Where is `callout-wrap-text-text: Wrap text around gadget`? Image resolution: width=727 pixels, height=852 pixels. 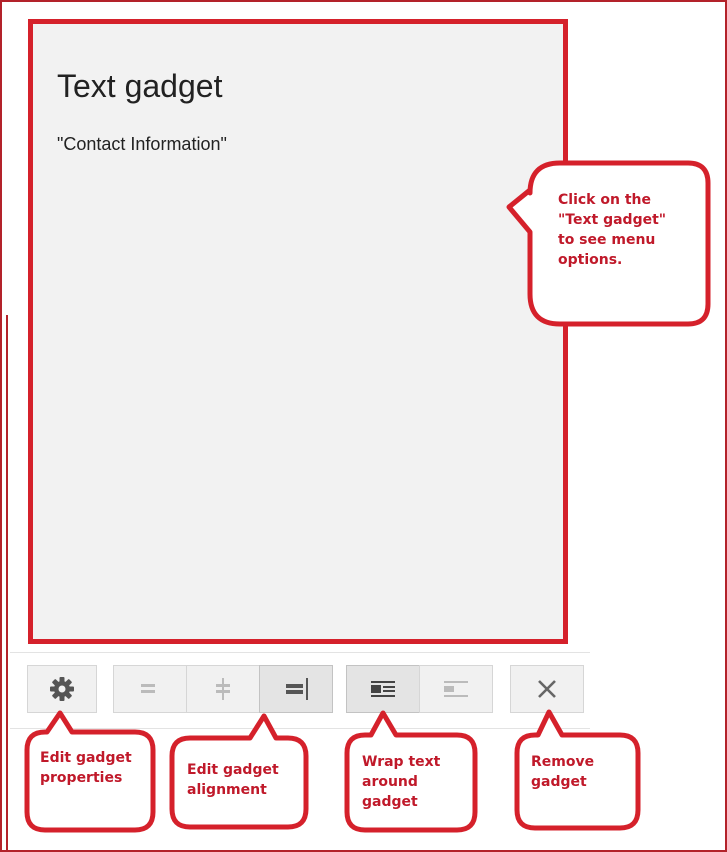
callout-wrap-text-text: Wrap text around gadget is located at coordinates (401, 782).